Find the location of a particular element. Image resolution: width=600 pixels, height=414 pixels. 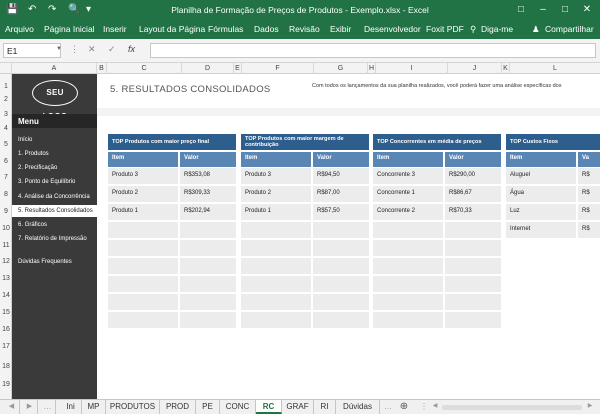

scroll-tabs-left-icon: ◀ is located at coordinates (12, 407).